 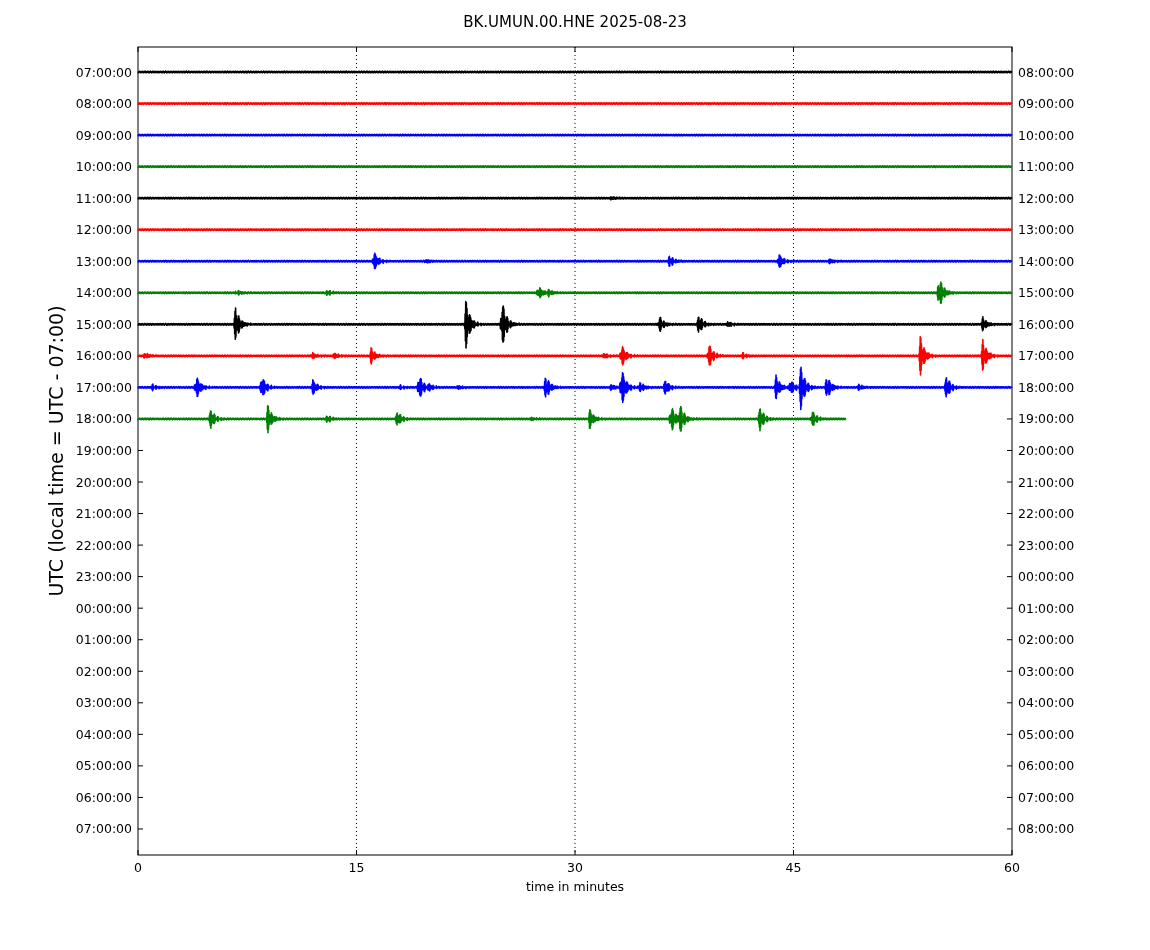 What do you see at coordinates (575, 22) in the screenshot?
I see `chart-title: BK.UMUN.00.HNE 2025-08-23` at bounding box center [575, 22].